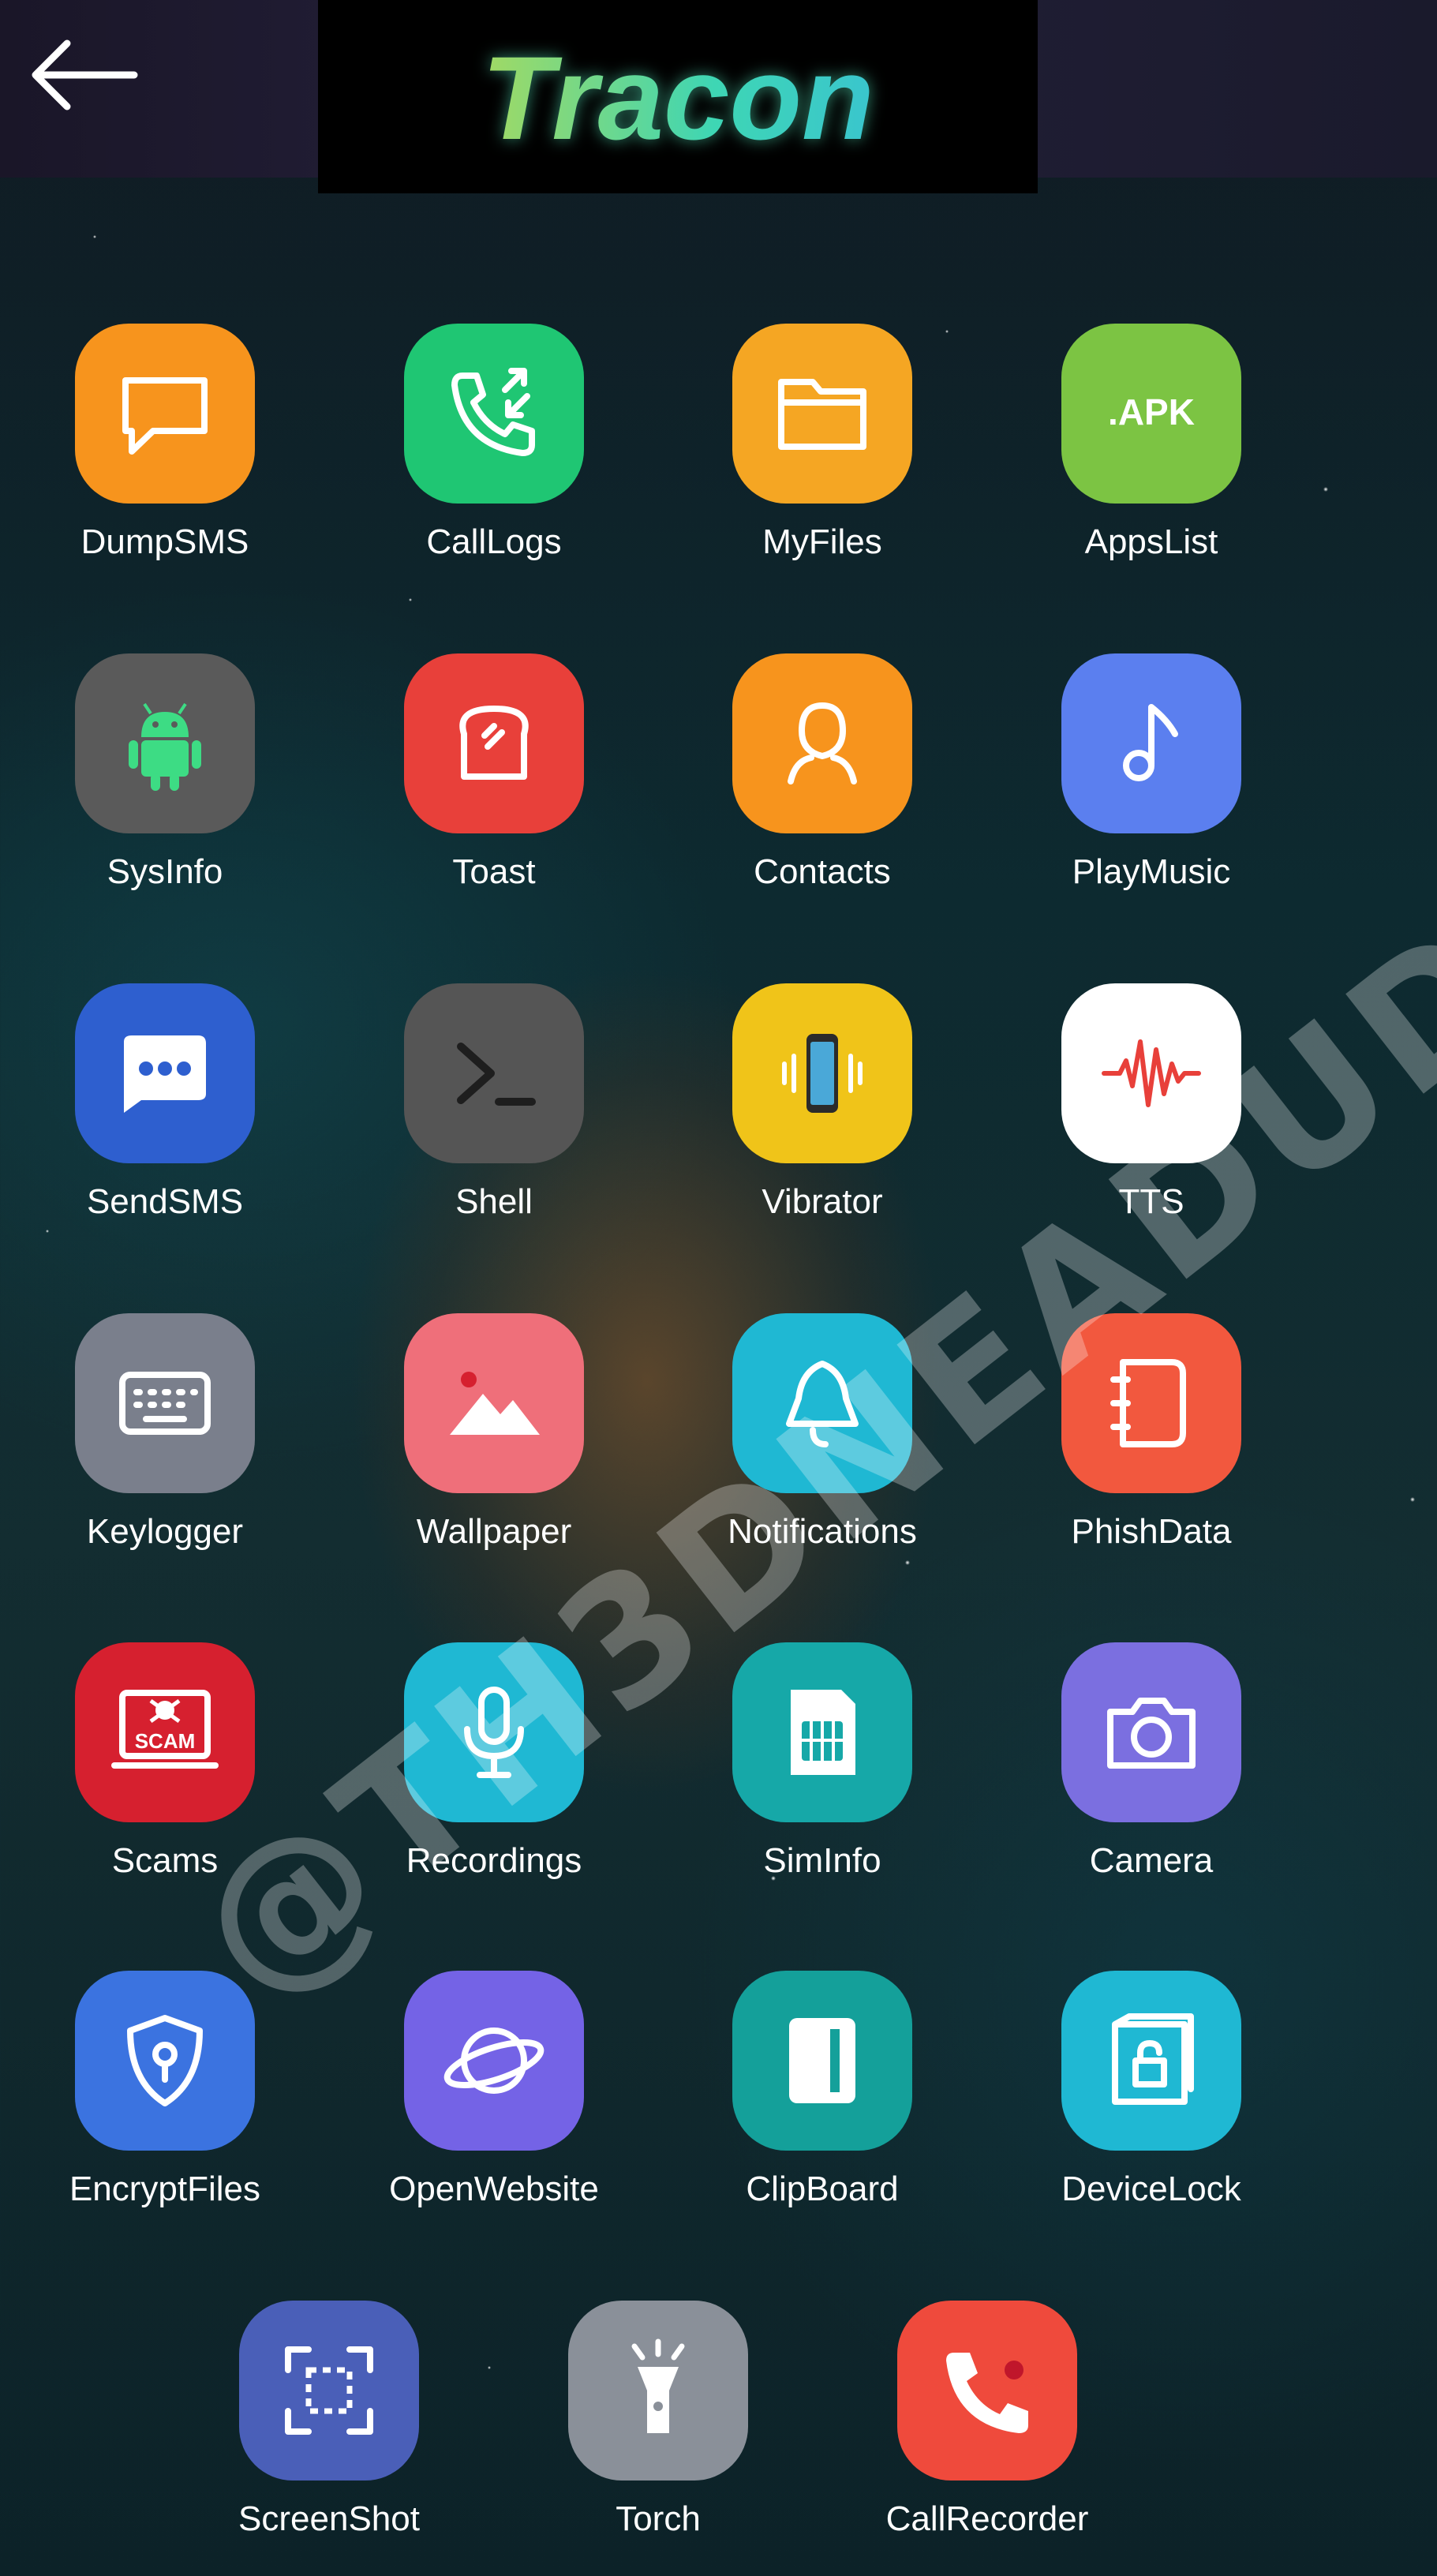 Image resolution: width=1437 pixels, height=2576 pixels. I want to click on image-icon, so click(494, 1403).